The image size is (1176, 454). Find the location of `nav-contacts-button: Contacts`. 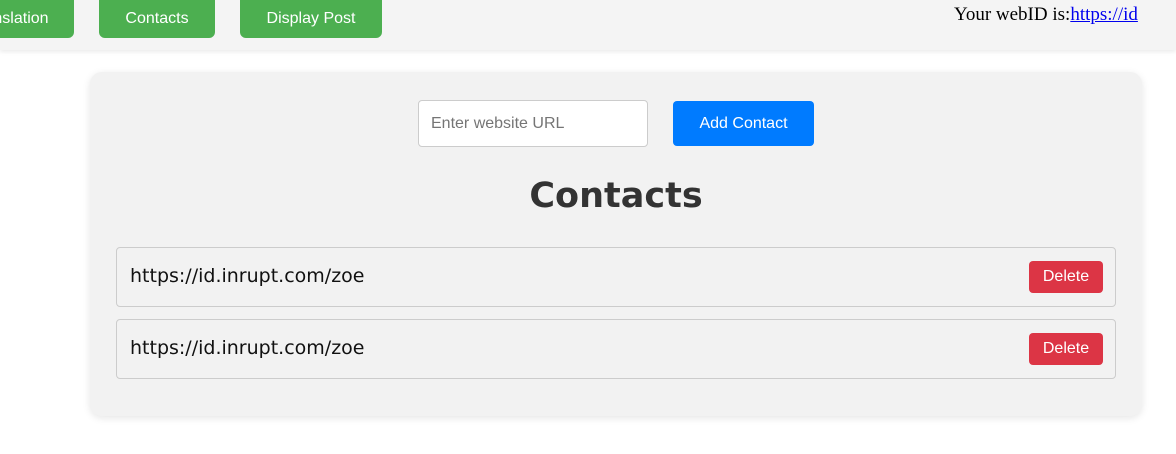

nav-contacts-button: Contacts is located at coordinates (157, 19).